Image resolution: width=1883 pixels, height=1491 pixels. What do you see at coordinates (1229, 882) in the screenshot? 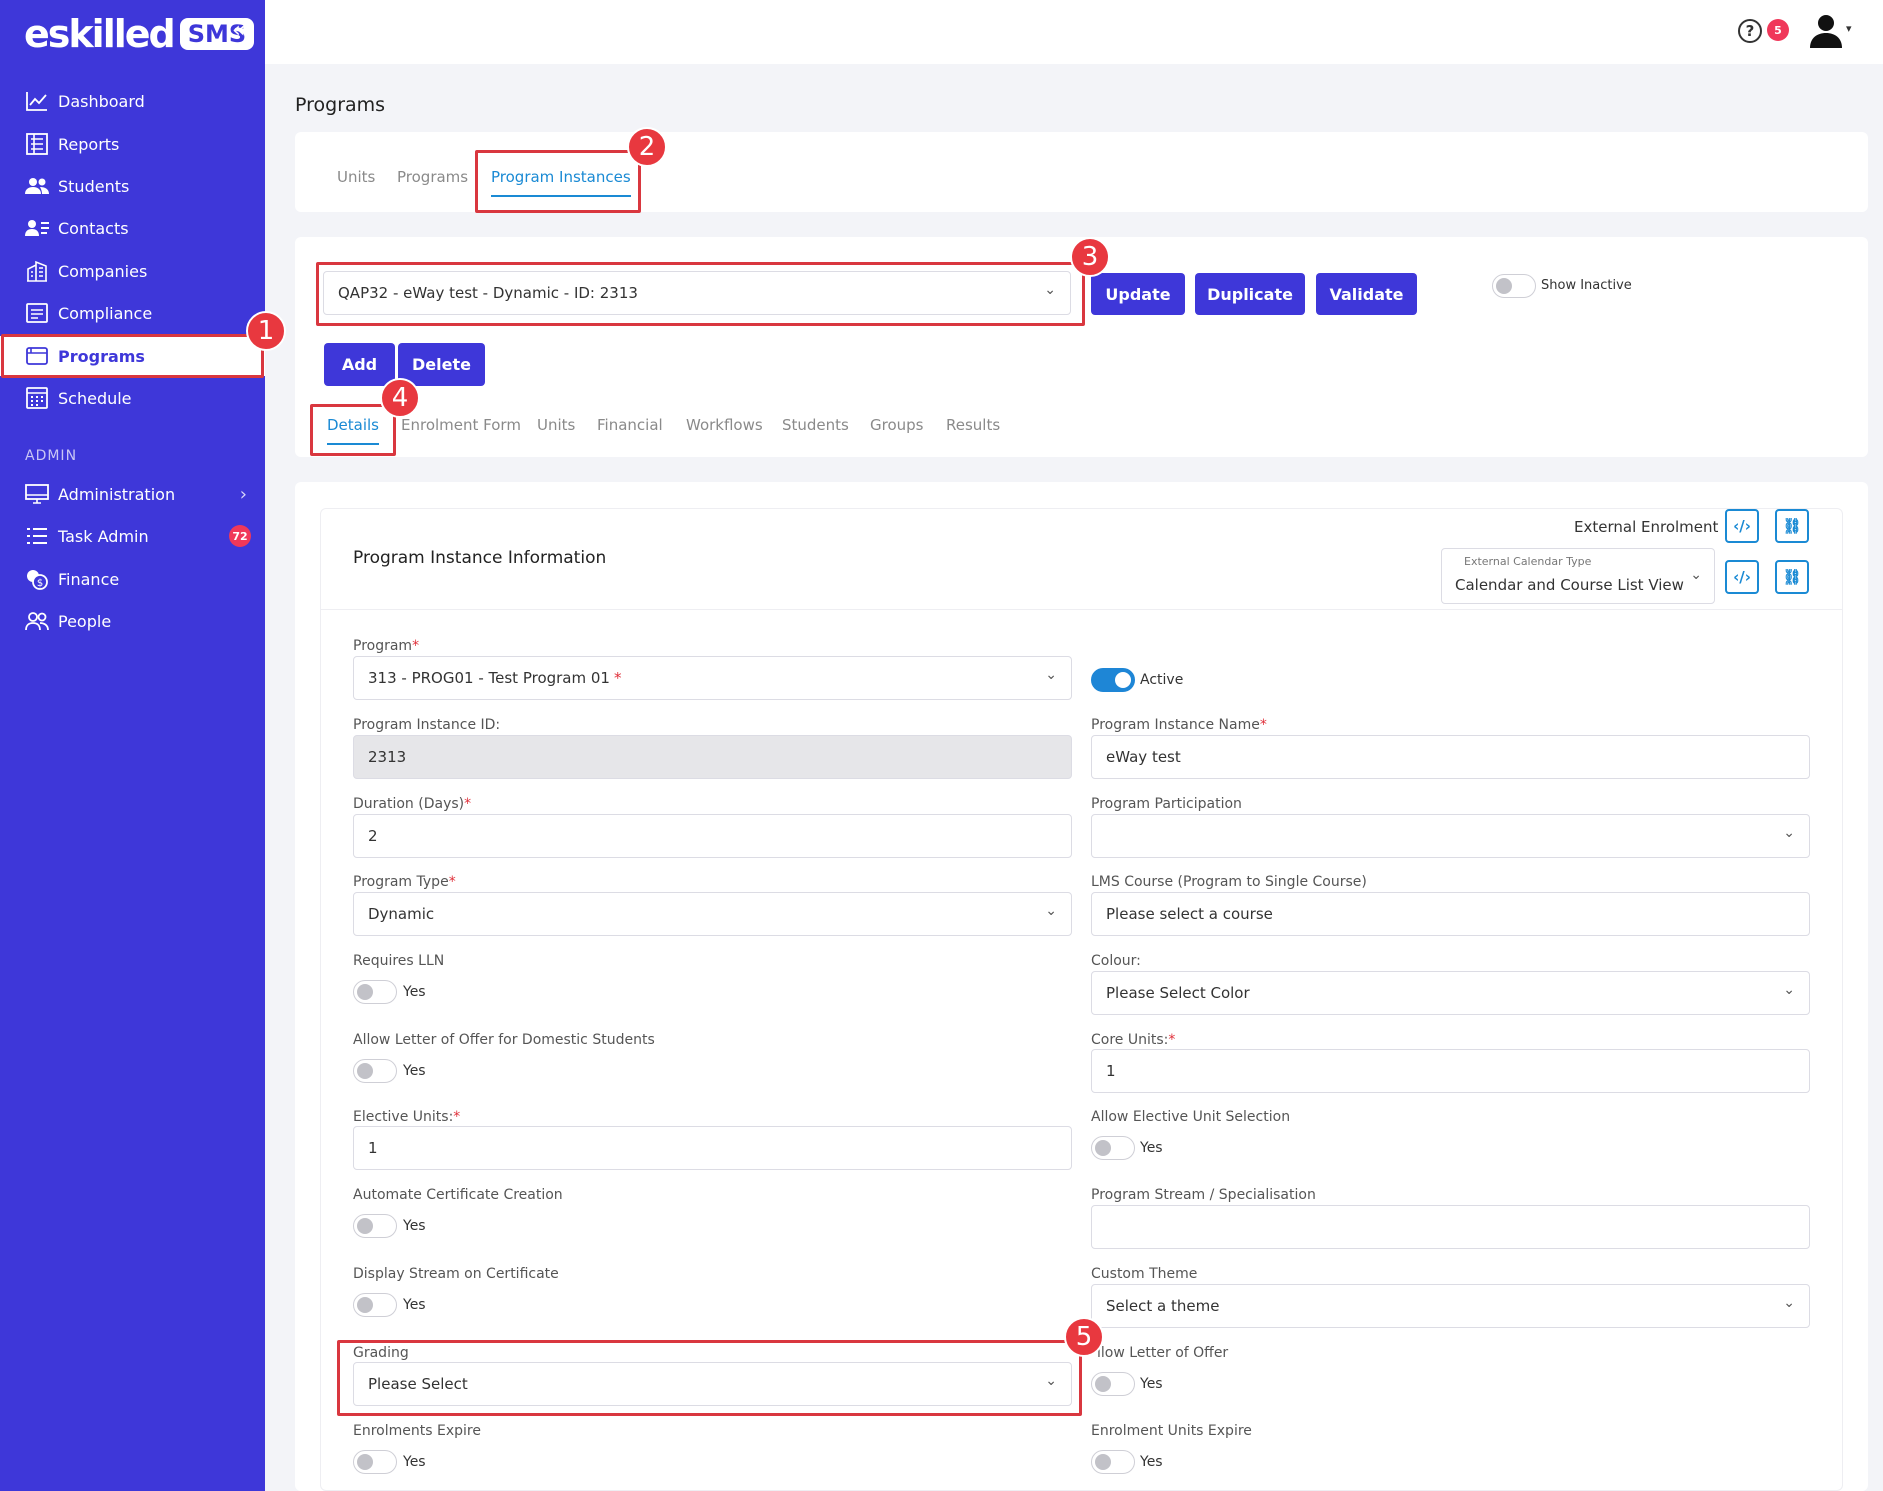
I see `lms-course-label: LMS Course (Program to Single Course)` at bounding box center [1229, 882].